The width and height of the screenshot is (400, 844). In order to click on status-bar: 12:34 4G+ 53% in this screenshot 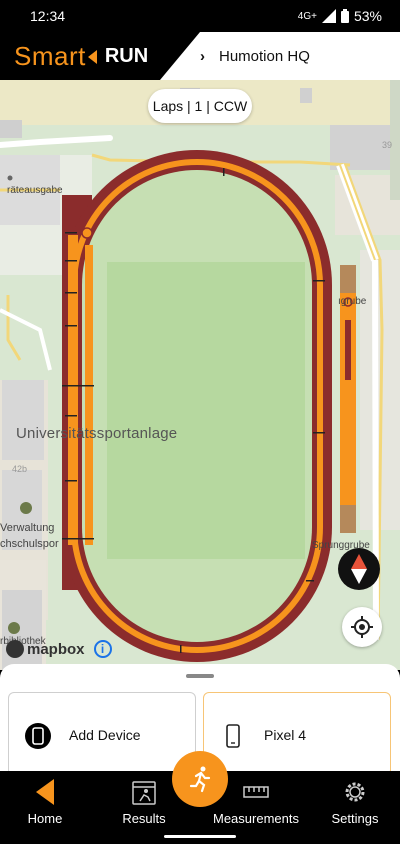, I will do `click(200, 16)`.